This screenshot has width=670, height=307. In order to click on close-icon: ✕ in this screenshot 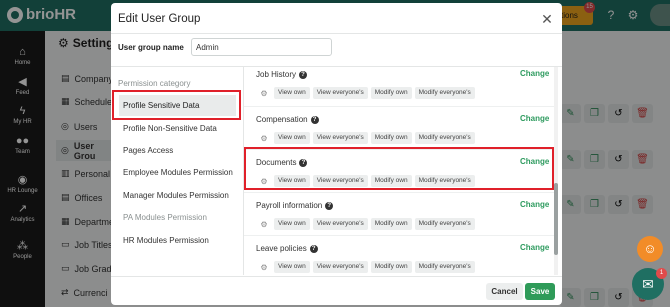, I will do `click(547, 19)`.